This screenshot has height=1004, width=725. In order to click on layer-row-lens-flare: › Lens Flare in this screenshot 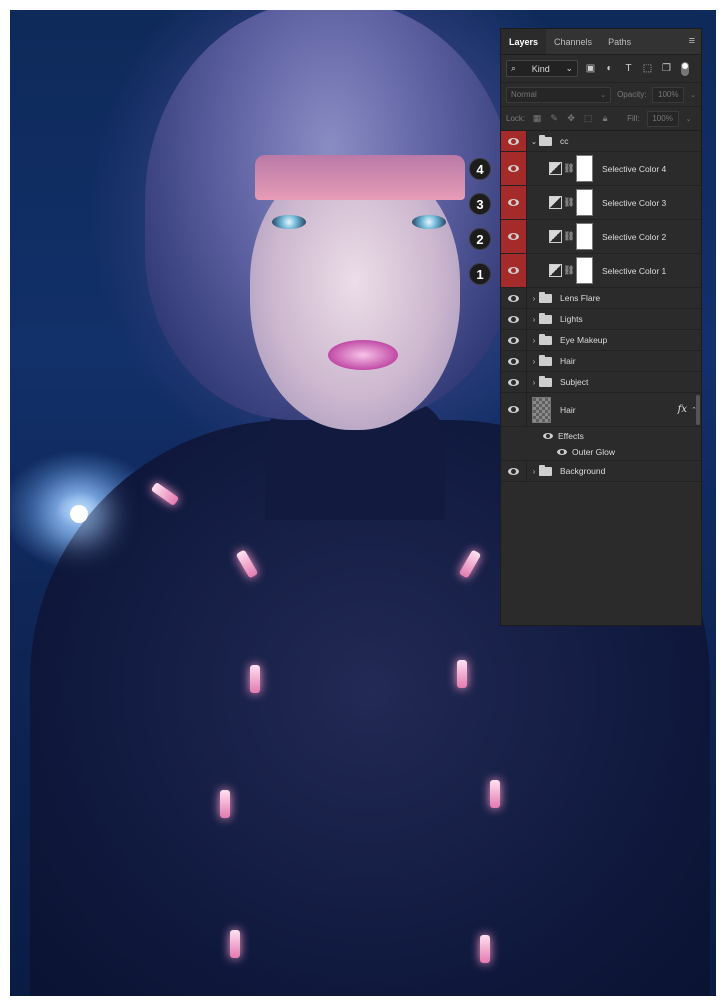, I will do `click(601, 298)`.